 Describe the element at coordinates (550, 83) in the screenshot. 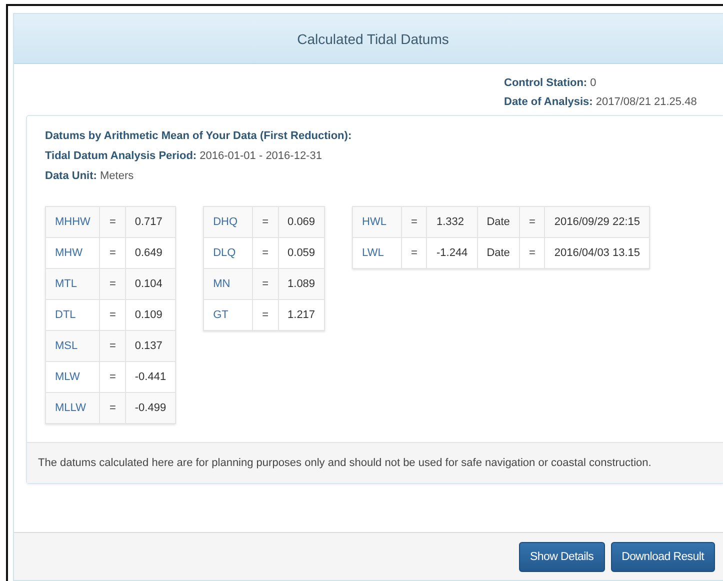

I see `info-line: Control Station: 0` at that location.